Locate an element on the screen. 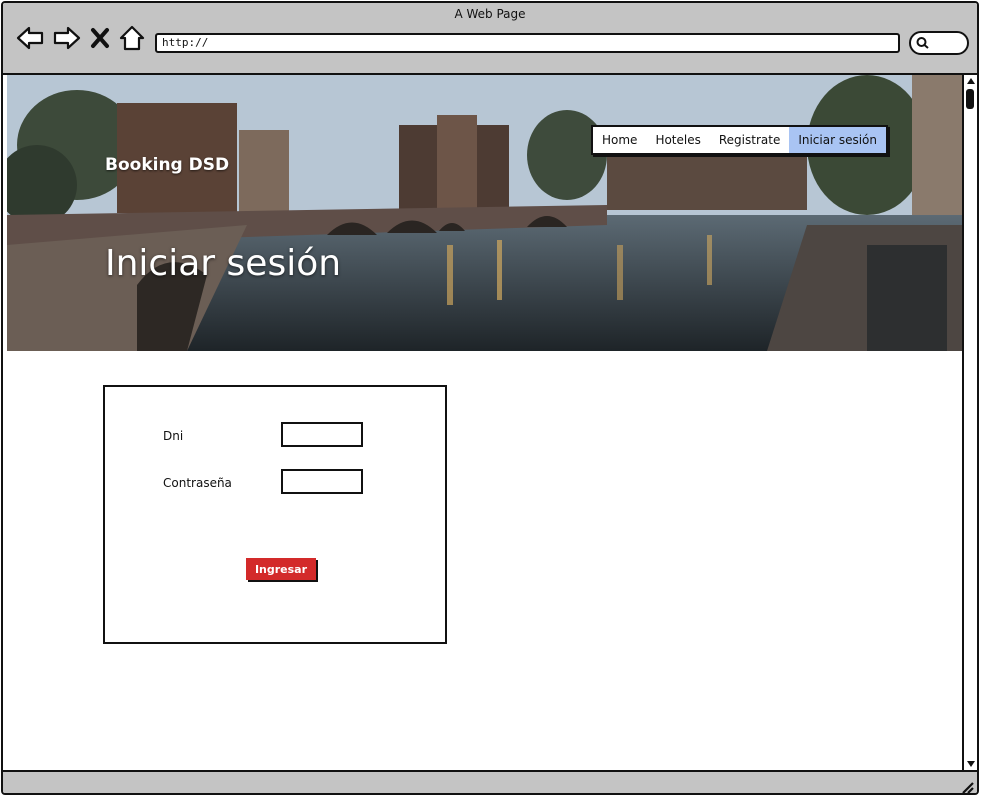 This screenshot has height=797, width=982. browser-toolbar: A Web Page http:// is located at coordinates (490, 39).